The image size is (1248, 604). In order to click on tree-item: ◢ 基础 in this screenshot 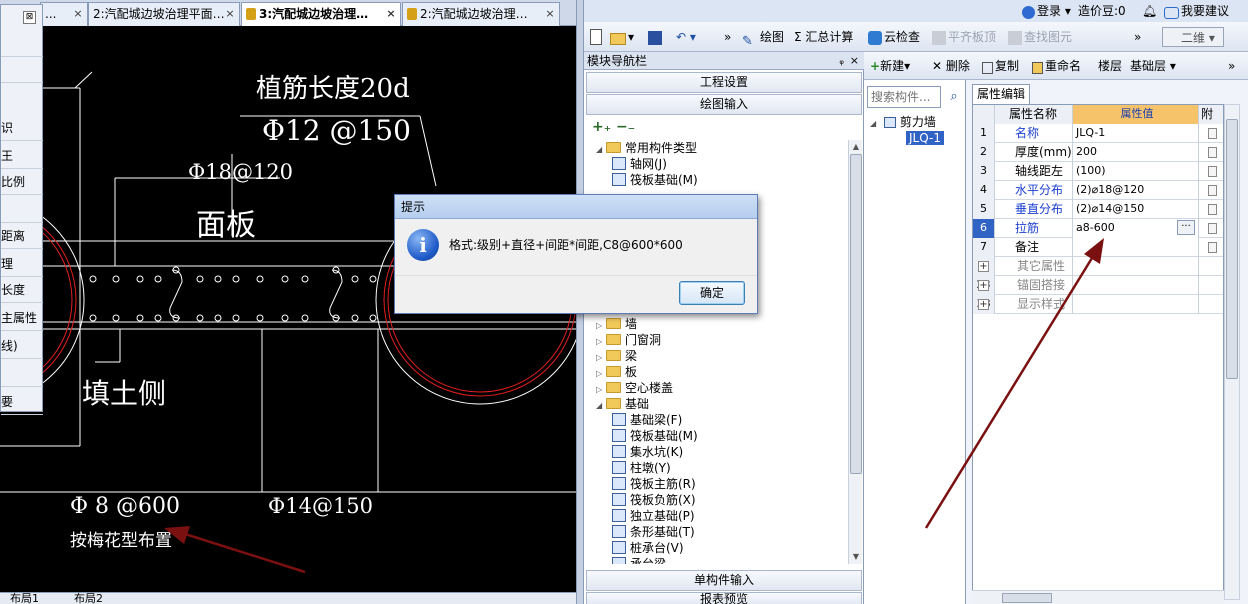, I will do `click(622, 404)`.